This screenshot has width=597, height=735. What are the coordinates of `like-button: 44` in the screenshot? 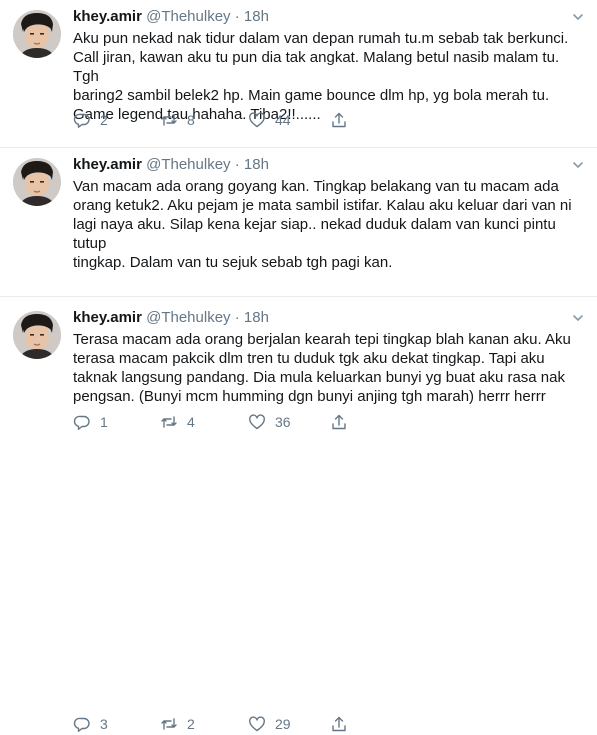 It's located at (289, 120).